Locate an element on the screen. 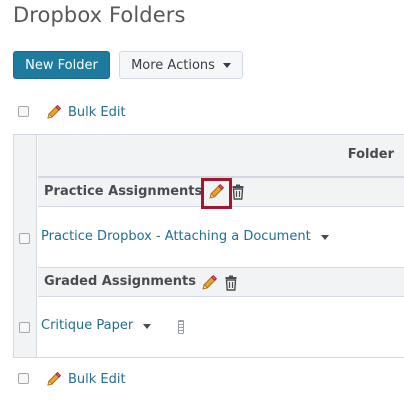 The width and height of the screenshot is (404, 401). select-all-checkbox-top is located at coordinates (23, 111).